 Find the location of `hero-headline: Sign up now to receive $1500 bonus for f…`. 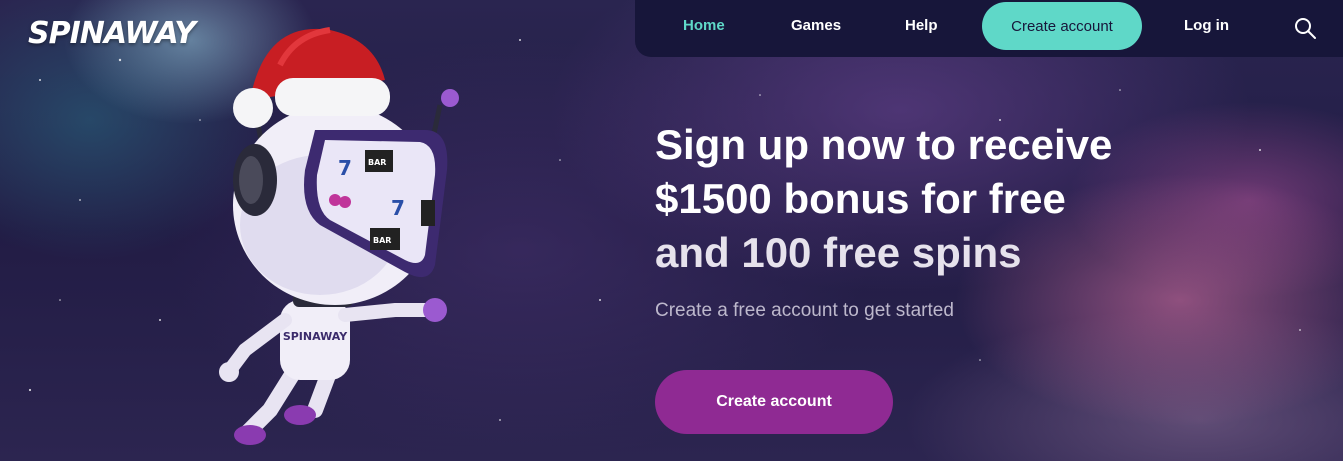

hero-headline: Sign up now to receive $1500 bonus for f… is located at coordinates (915, 199).